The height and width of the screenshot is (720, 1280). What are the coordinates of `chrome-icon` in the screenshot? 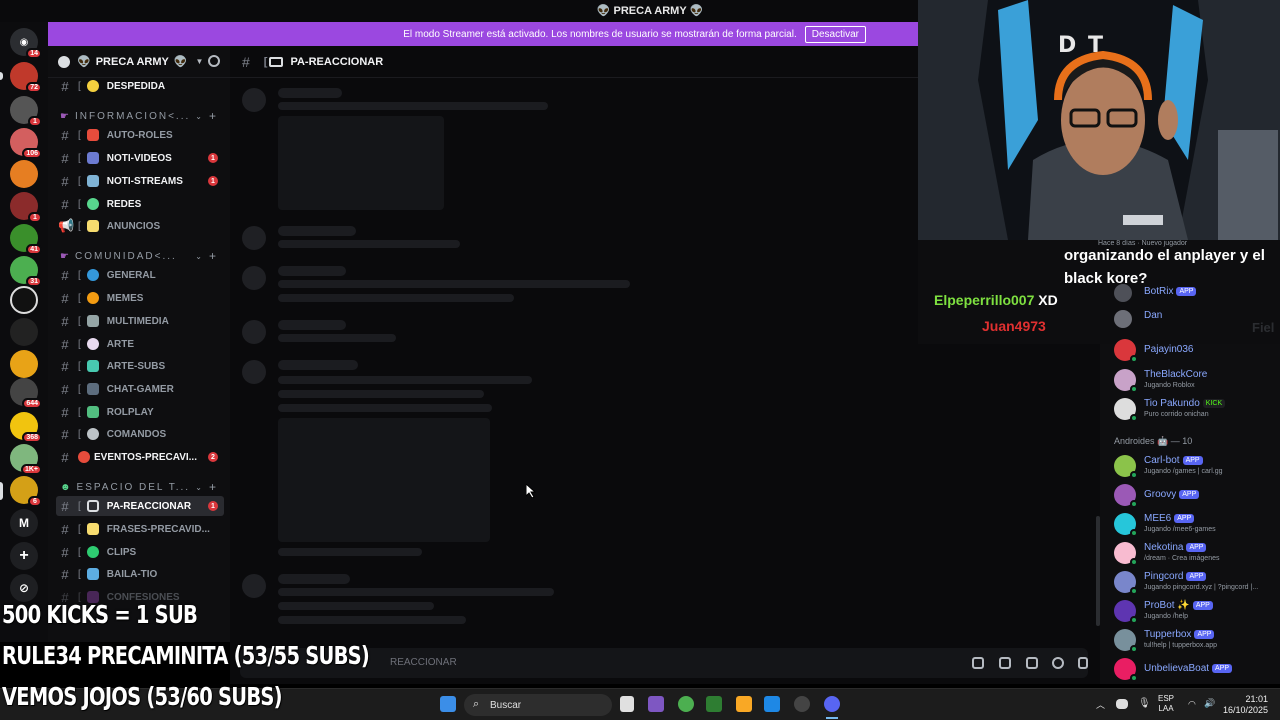 It's located at (686, 704).